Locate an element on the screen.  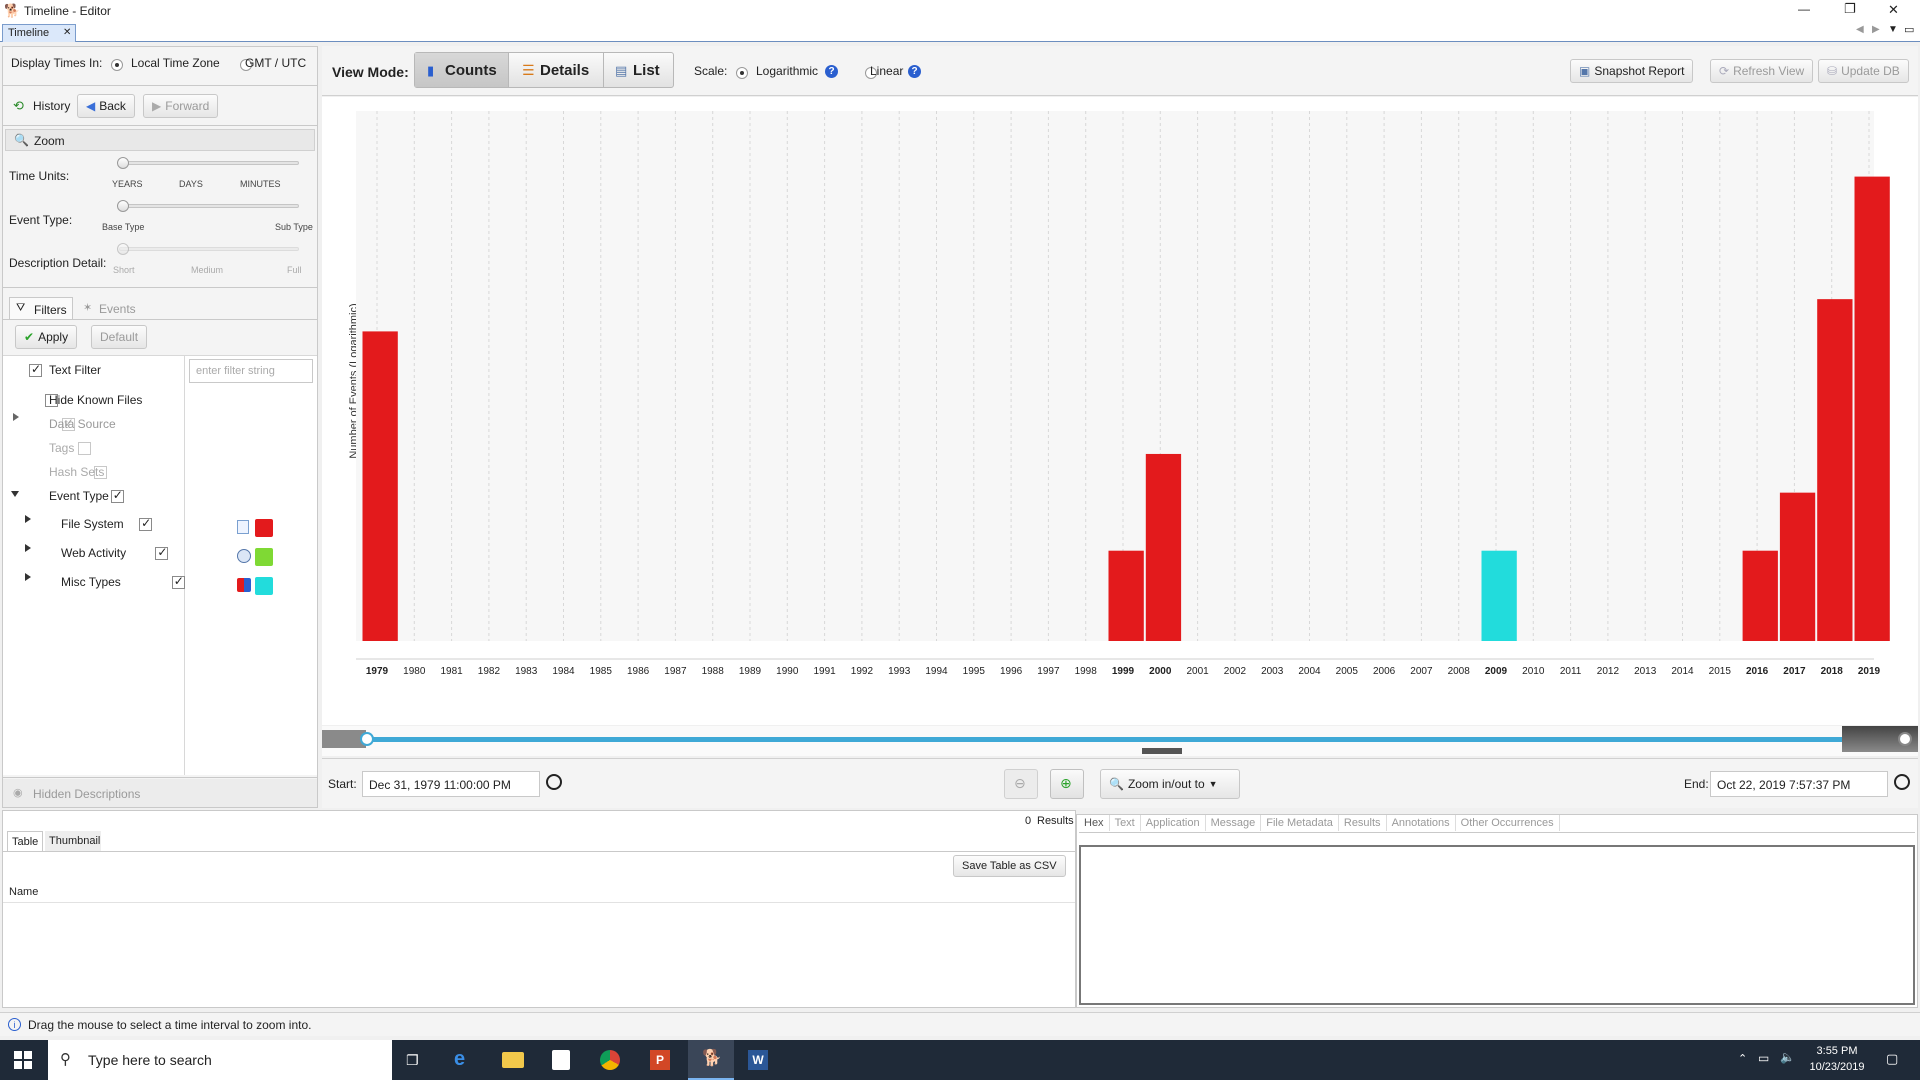
x-tick-label: 2005 is located at coordinates (1347, 671).